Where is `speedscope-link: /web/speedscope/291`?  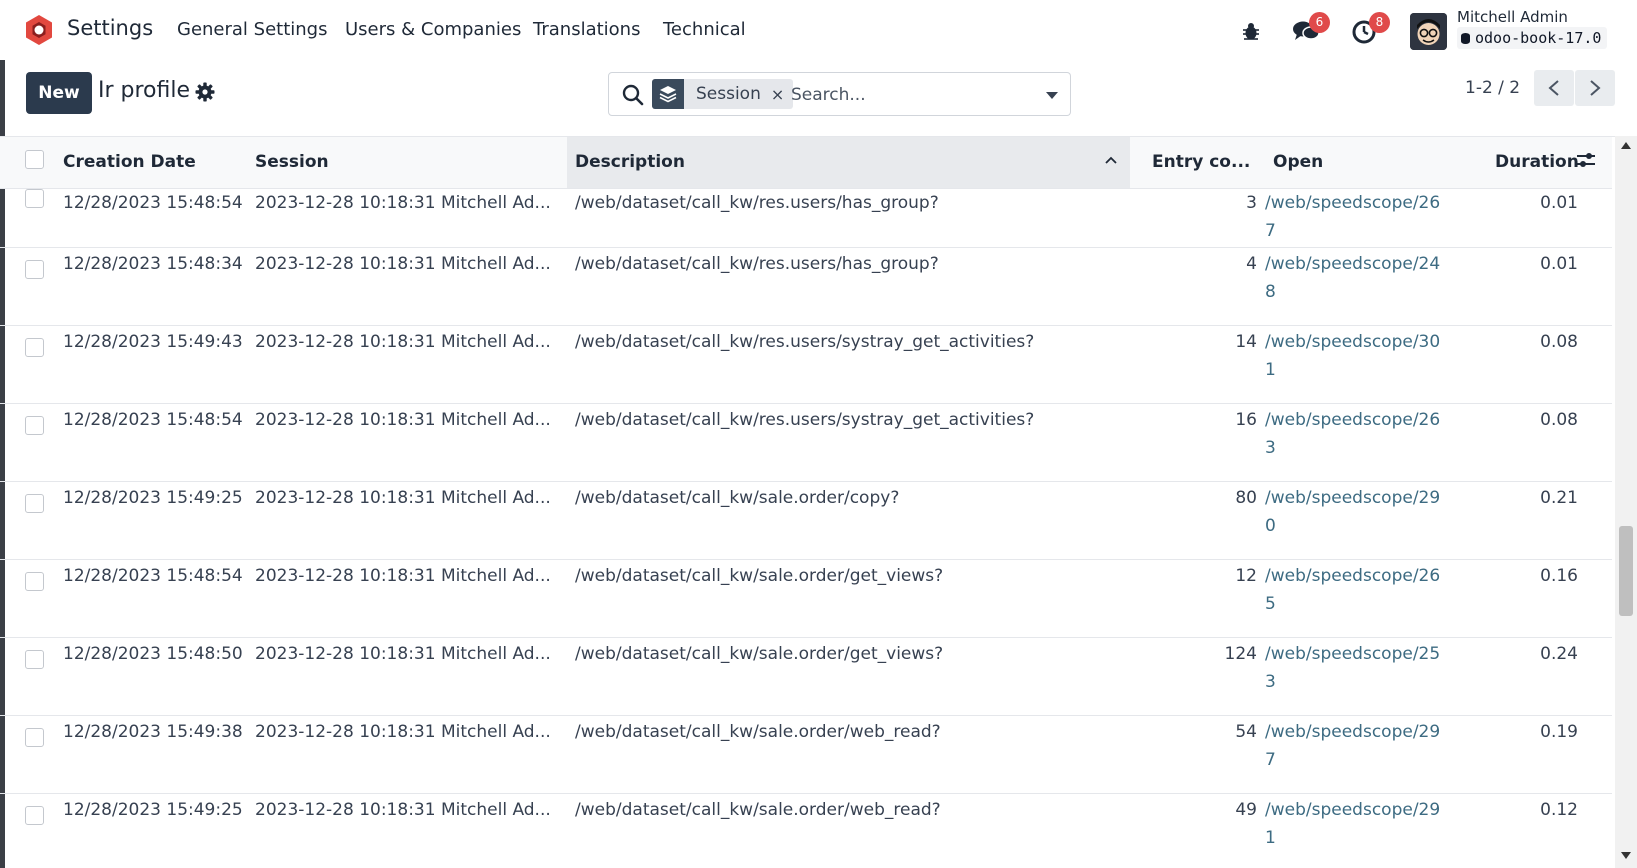 speedscope-link: /web/speedscope/291 is located at coordinates (1355, 824).